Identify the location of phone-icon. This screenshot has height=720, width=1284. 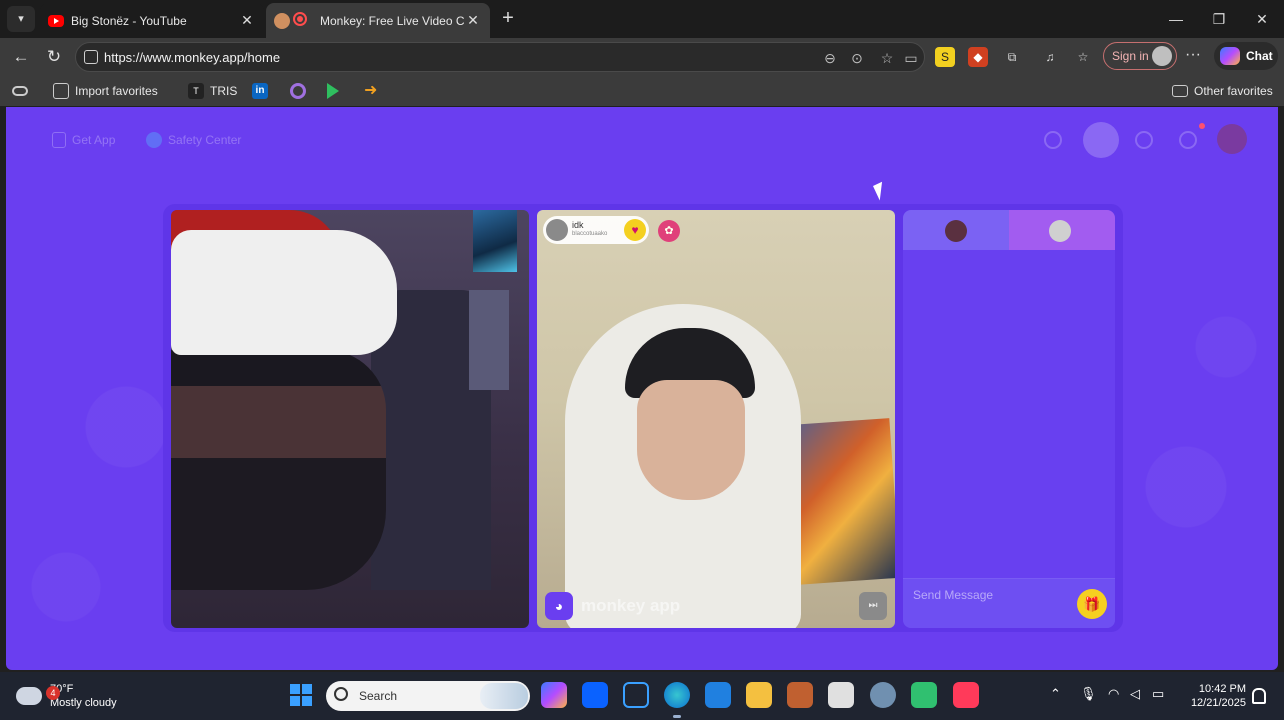
(59, 140).